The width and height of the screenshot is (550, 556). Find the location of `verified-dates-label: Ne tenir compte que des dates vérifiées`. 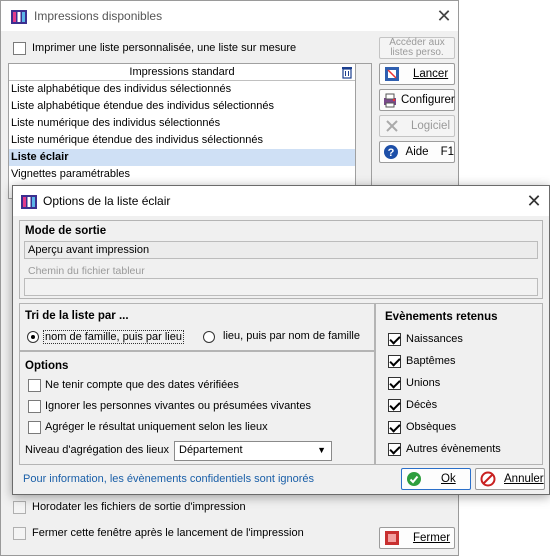

verified-dates-label: Ne tenir compte que des dates vérifiées is located at coordinates (142, 385).